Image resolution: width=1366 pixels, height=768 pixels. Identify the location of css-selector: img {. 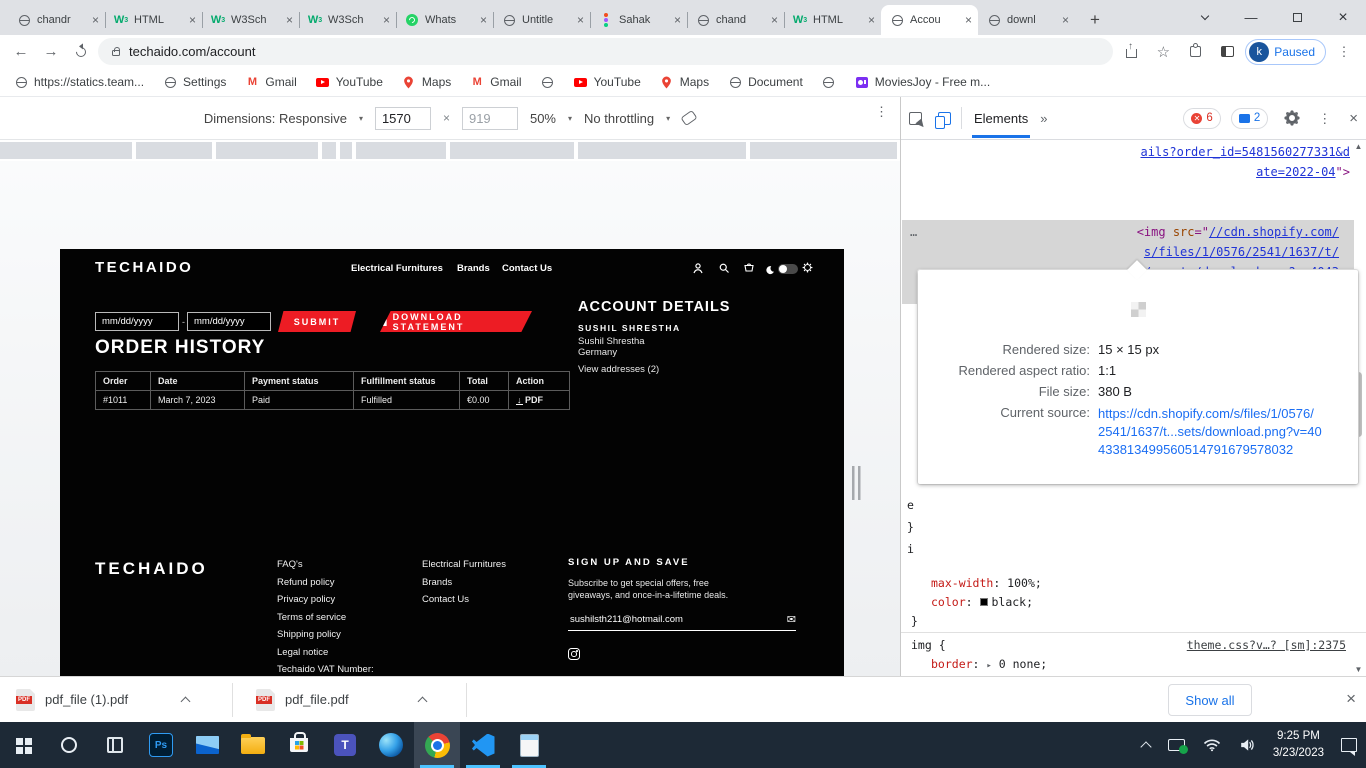
(928, 645).